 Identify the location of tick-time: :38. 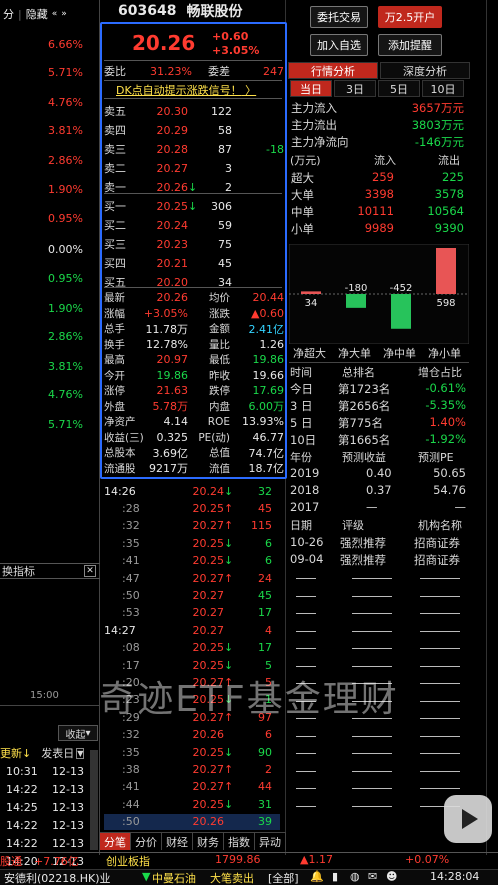
(131, 769).